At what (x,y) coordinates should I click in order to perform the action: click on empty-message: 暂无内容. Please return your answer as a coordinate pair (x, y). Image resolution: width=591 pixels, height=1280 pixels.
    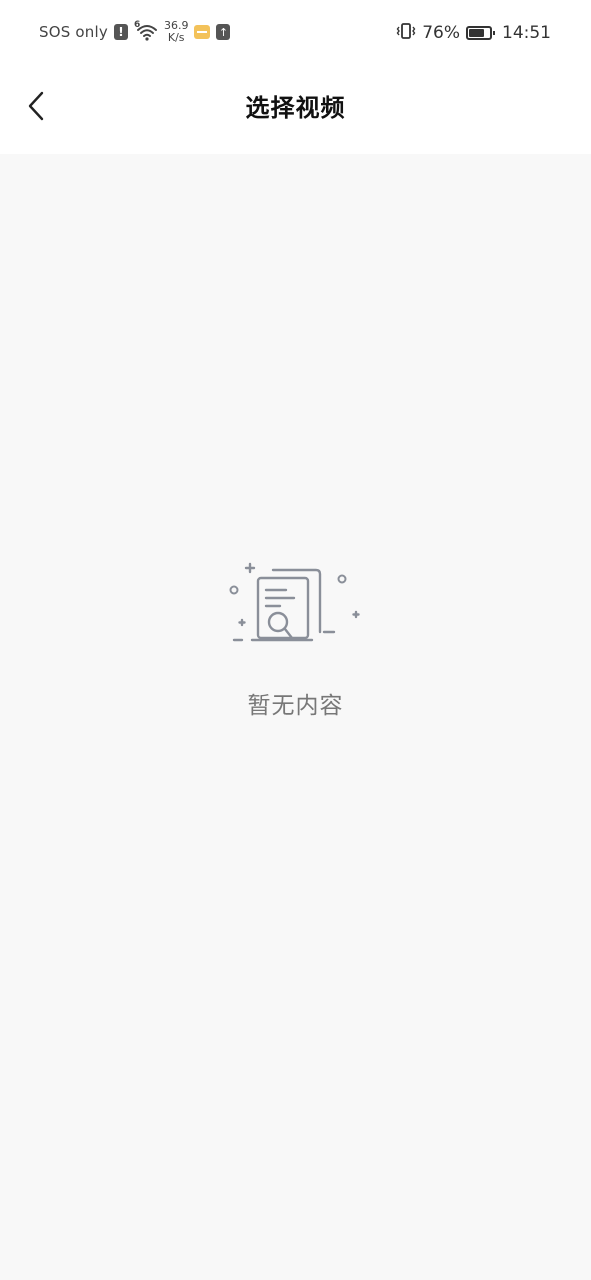
    Looking at the image, I should click on (295, 706).